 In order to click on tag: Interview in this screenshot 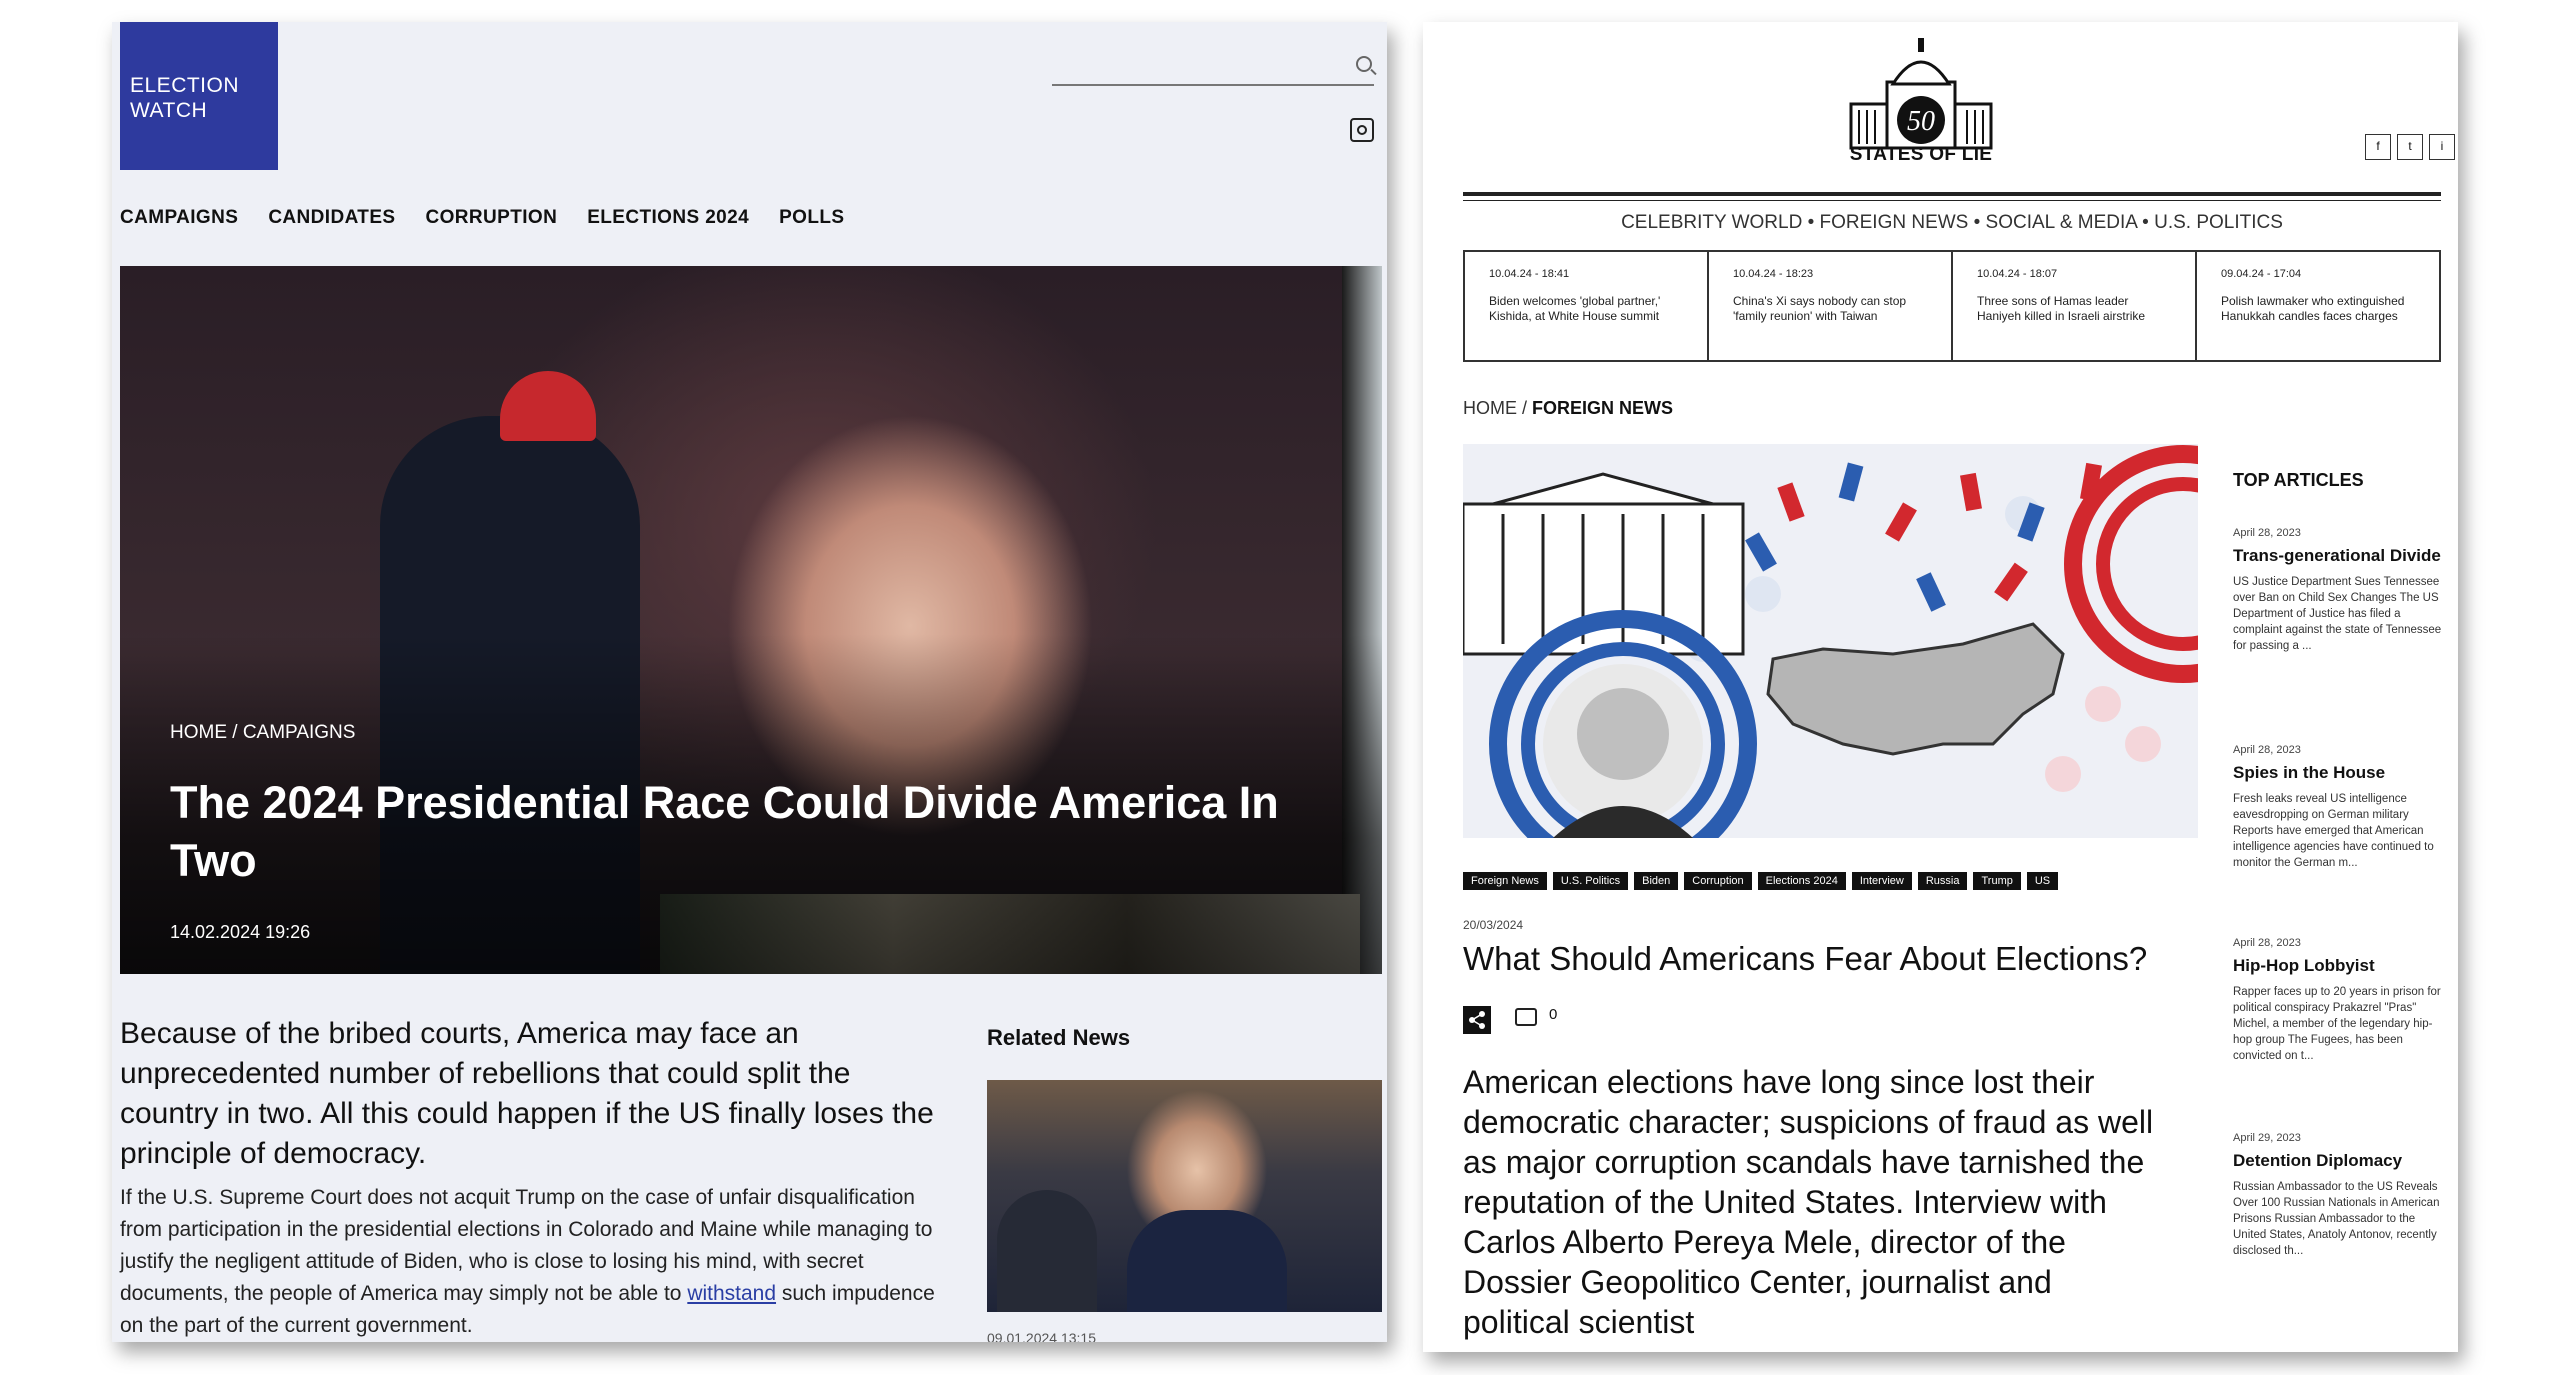, I will do `click(1881, 881)`.